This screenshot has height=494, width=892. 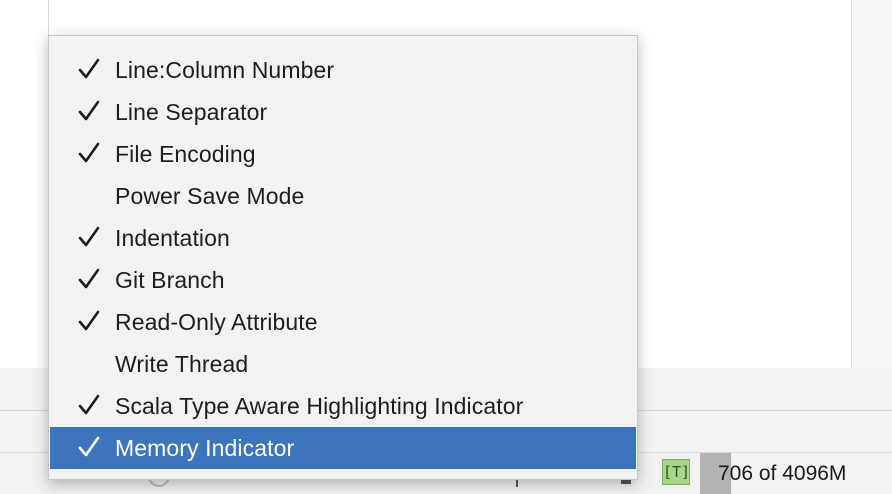 What do you see at coordinates (782, 473) in the screenshot?
I see `memory-indicator-label: 706 of 4096M` at bounding box center [782, 473].